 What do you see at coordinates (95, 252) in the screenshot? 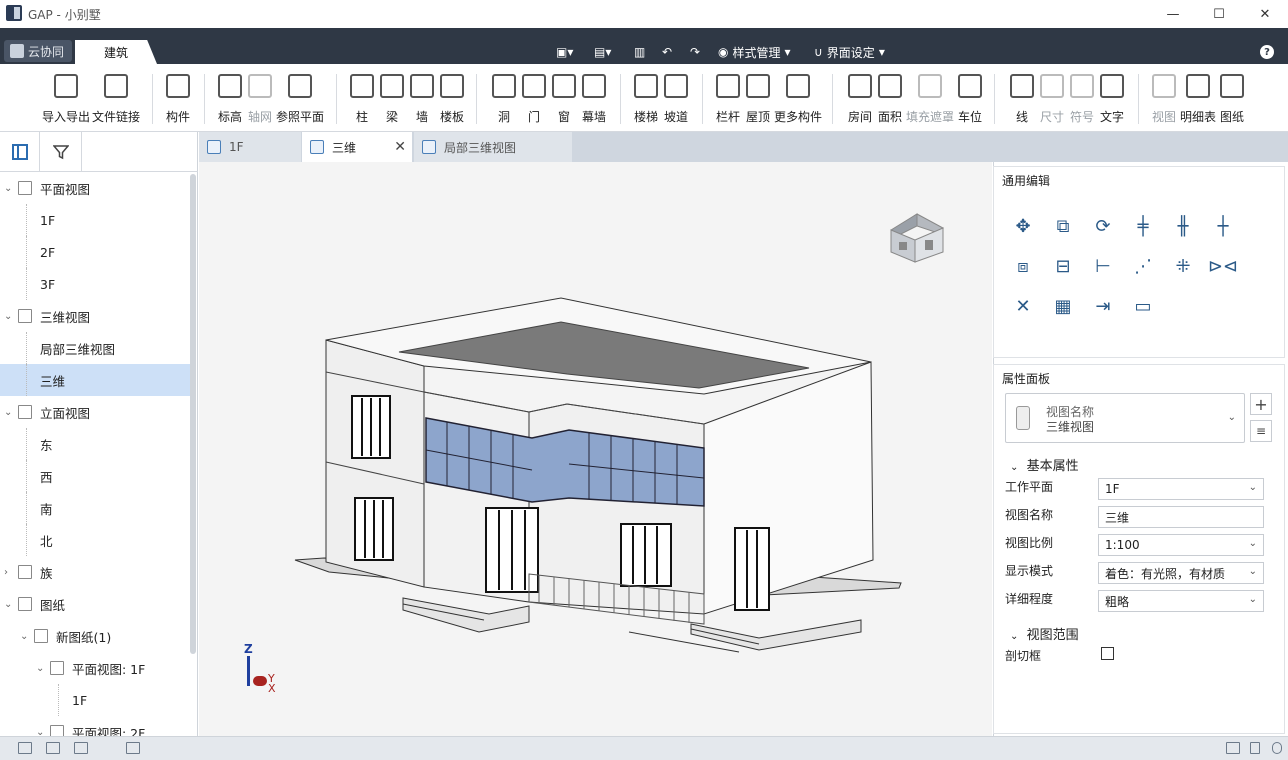
I see `tree-item: 2F` at bounding box center [95, 252].